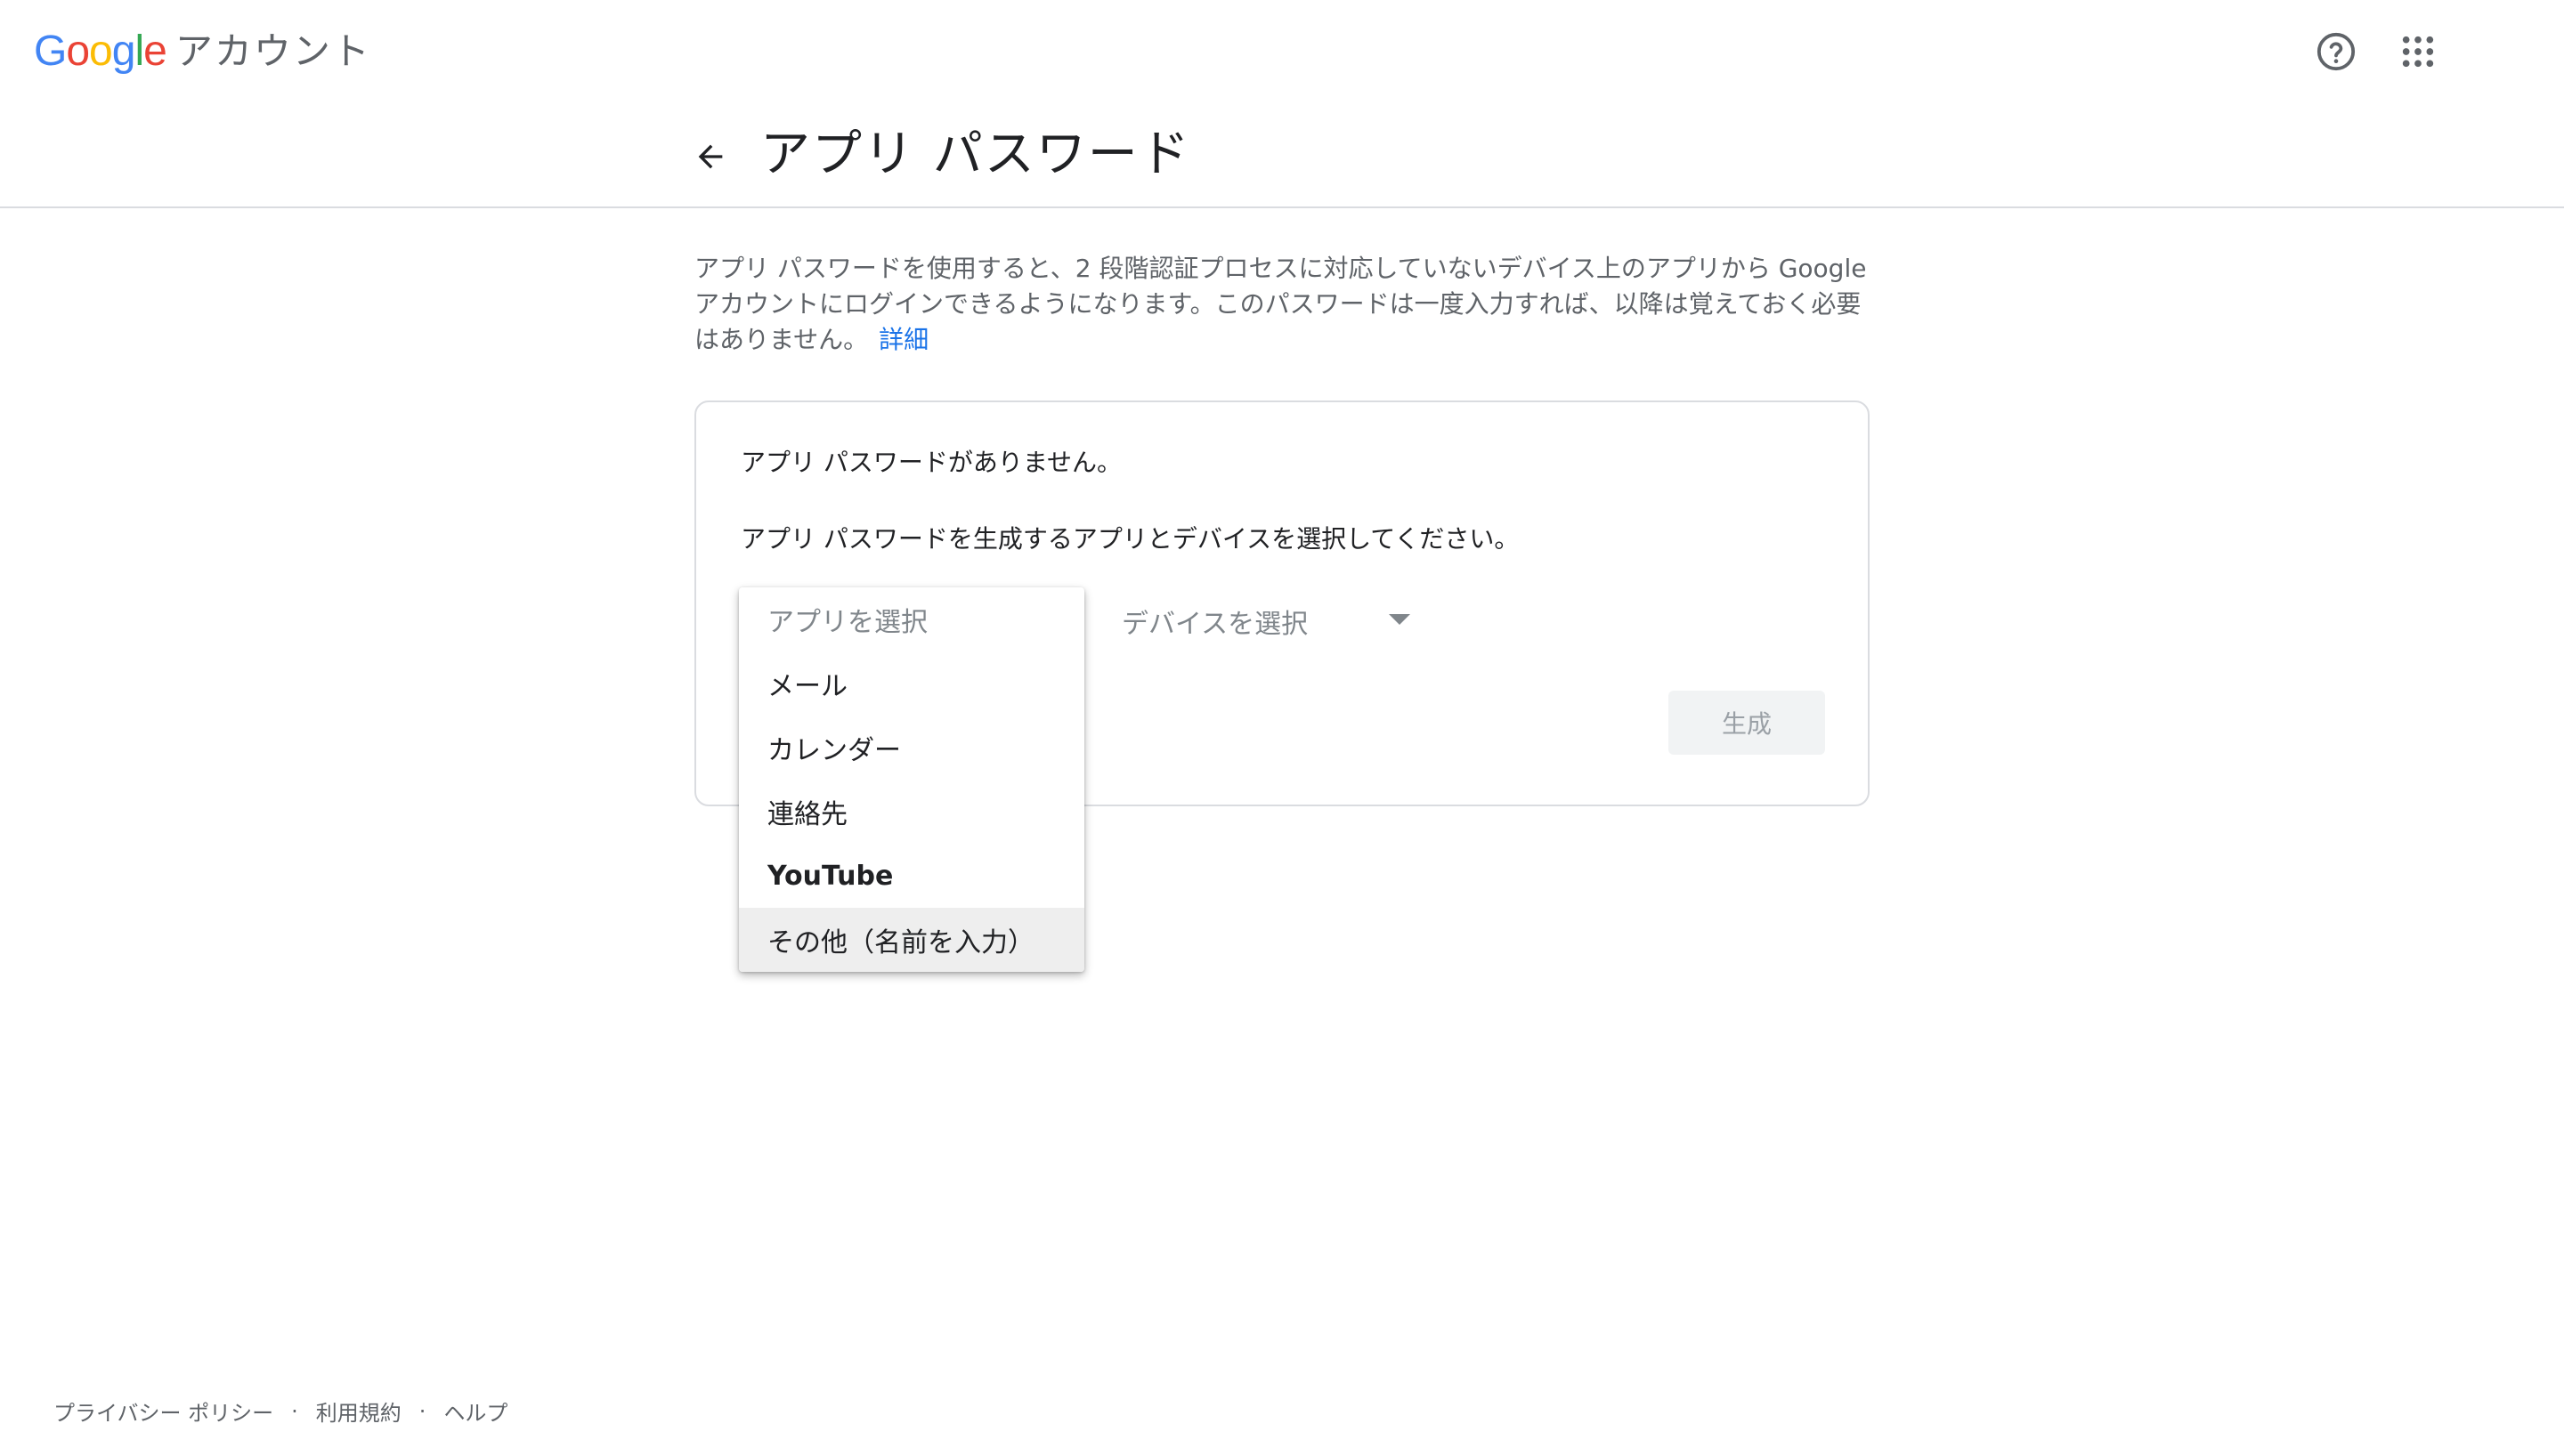  I want to click on google-apps-button, so click(2418, 52).